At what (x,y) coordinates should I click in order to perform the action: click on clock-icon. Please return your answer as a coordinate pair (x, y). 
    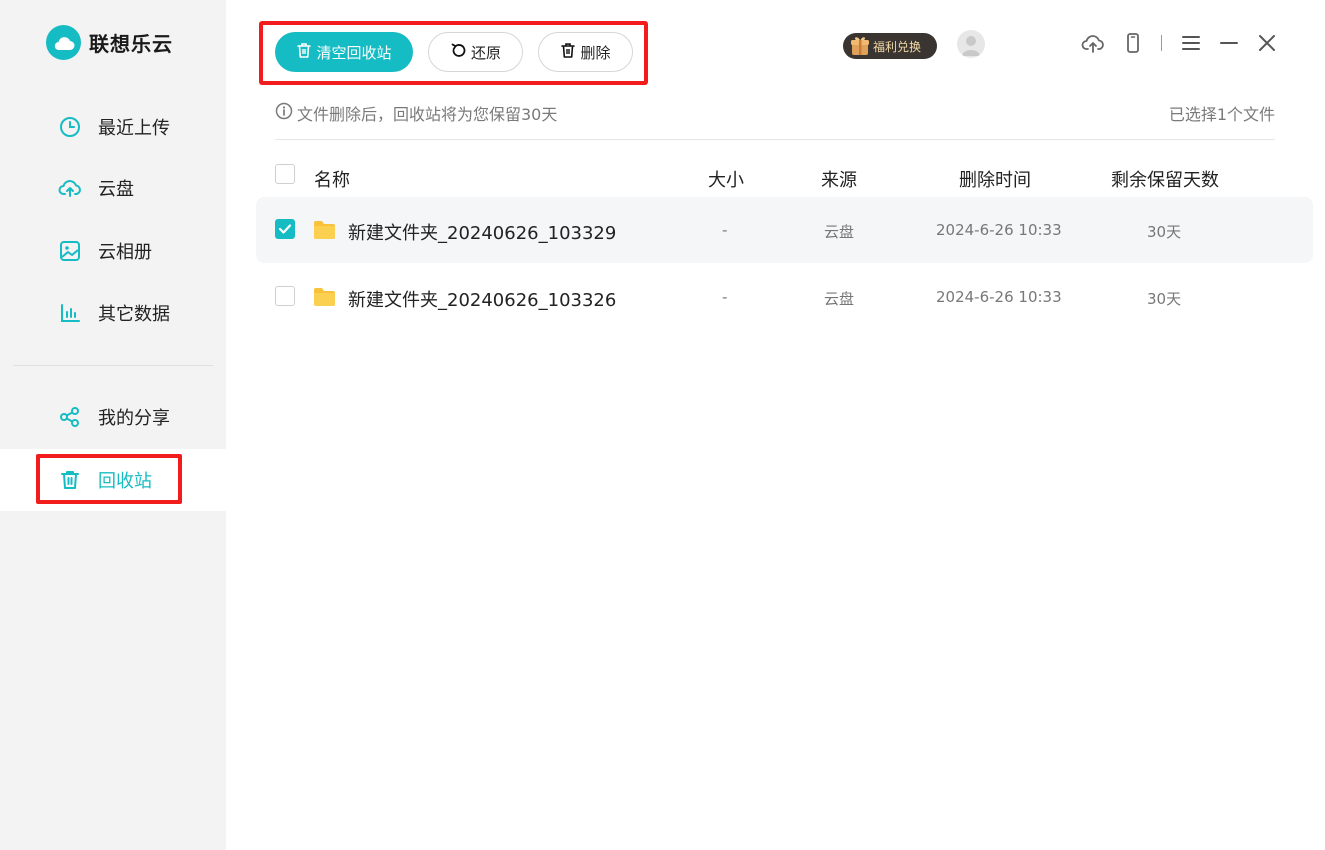
    Looking at the image, I should click on (70, 127).